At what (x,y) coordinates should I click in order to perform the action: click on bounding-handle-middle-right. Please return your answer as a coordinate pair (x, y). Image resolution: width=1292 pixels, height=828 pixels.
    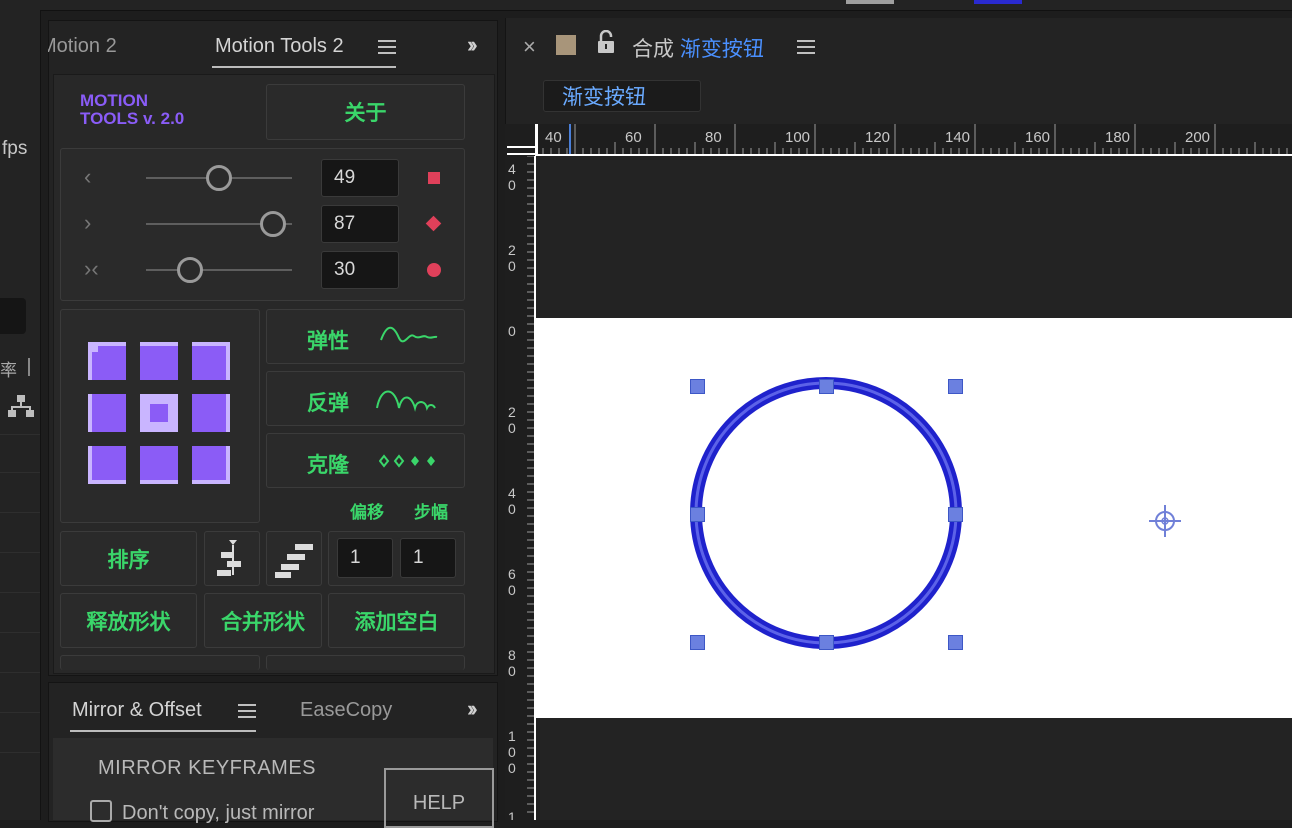
    Looking at the image, I should click on (955, 514).